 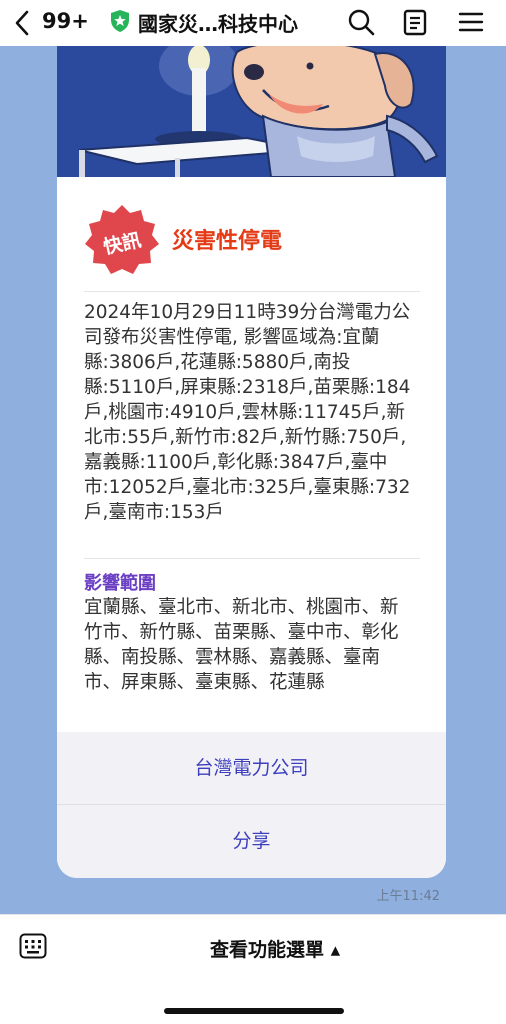 What do you see at coordinates (251, 768) in the screenshot?
I see `taipower-button: 台灣電力公司` at bounding box center [251, 768].